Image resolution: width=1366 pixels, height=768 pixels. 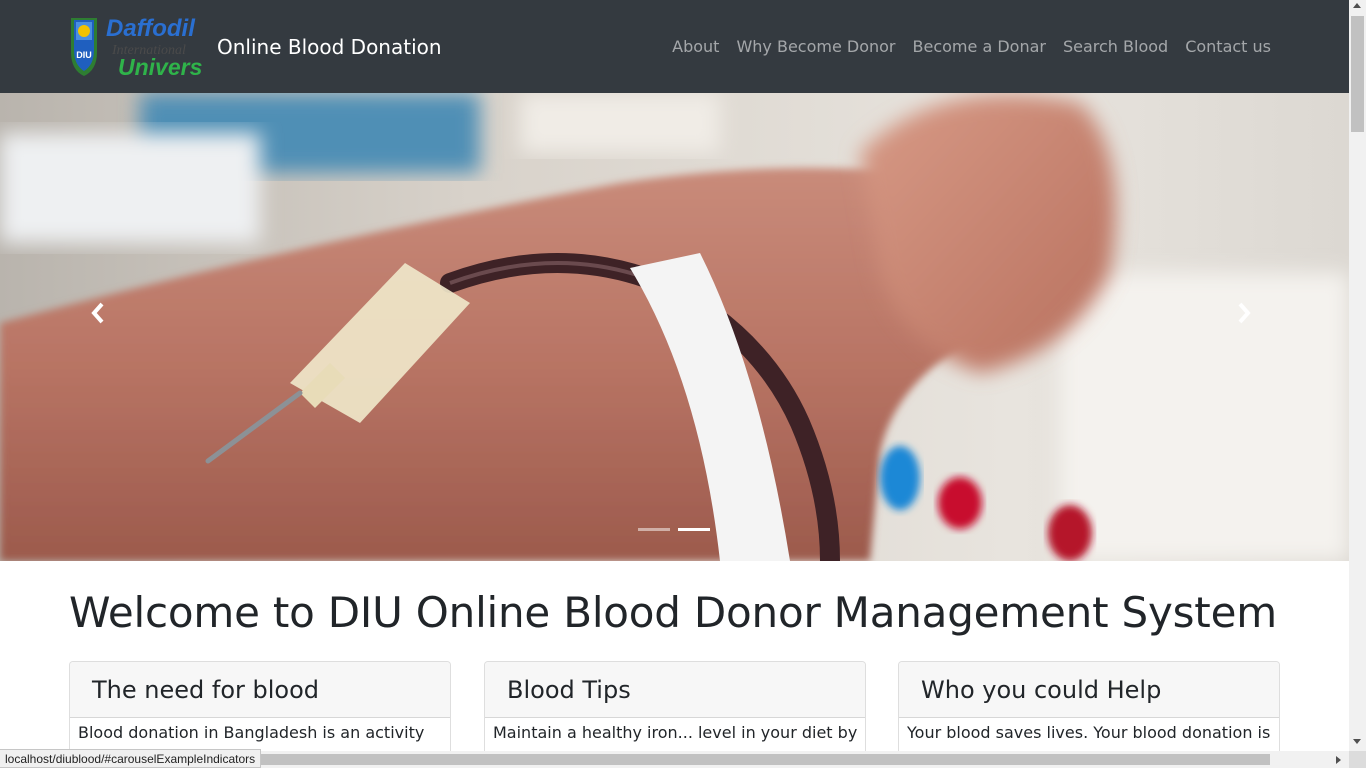 I want to click on scroll-right-icon, so click(x=1338, y=760).